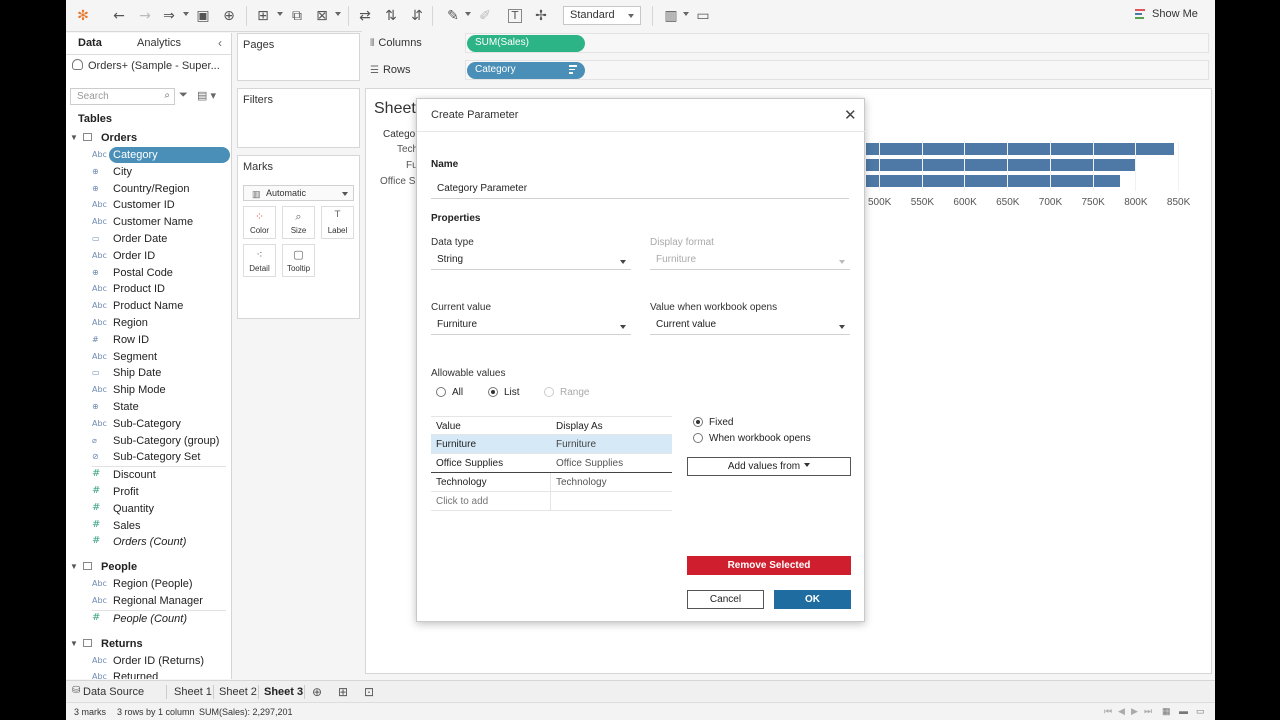 Image resolution: width=1280 pixels, height=720 pixels. What do you see at coordinates (148, 390) in the screenshot?
I see `field-item: Abc Ship Mode` at bounding box center [148, 390].